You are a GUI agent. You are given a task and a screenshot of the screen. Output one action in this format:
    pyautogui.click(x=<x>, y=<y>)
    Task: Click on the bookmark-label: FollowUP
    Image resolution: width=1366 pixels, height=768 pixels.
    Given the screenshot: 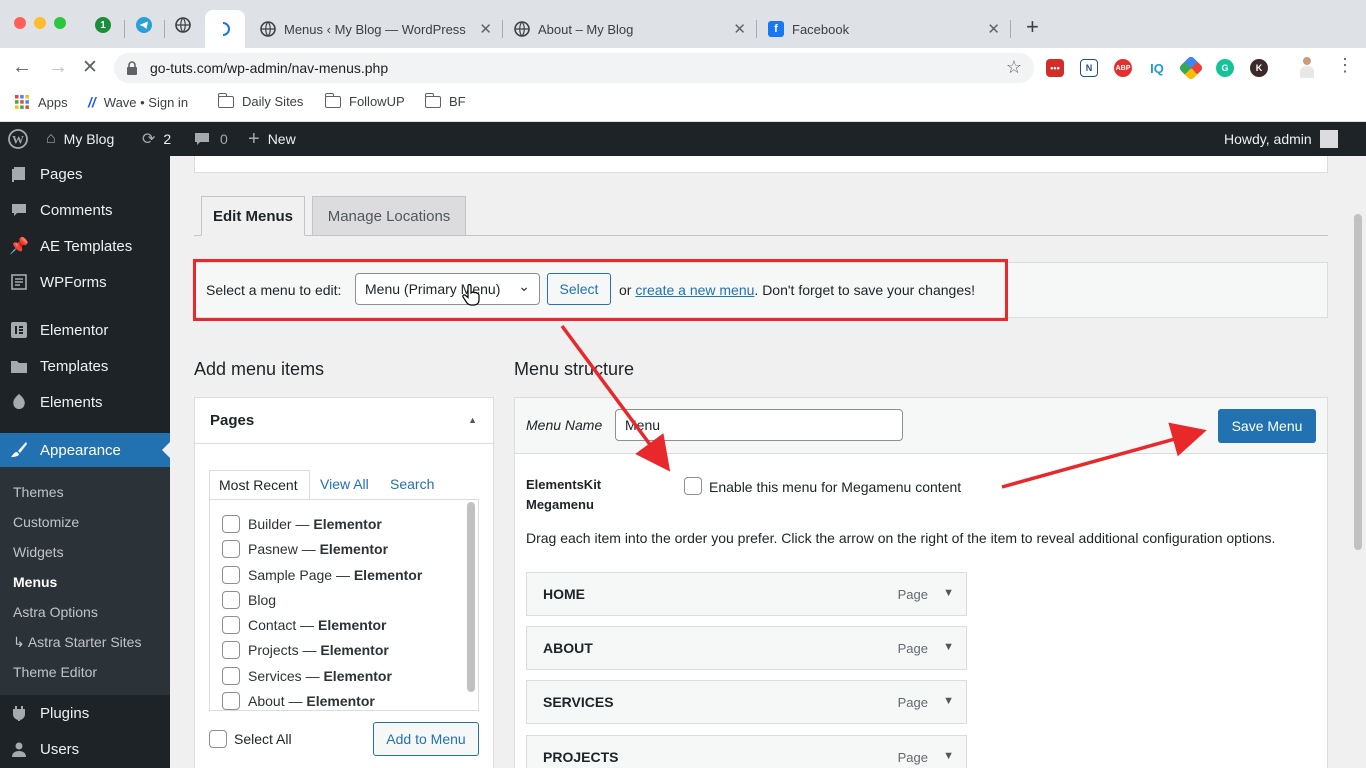 What is the action you would take?
    pyautogui.click(x=377, y=101)
    